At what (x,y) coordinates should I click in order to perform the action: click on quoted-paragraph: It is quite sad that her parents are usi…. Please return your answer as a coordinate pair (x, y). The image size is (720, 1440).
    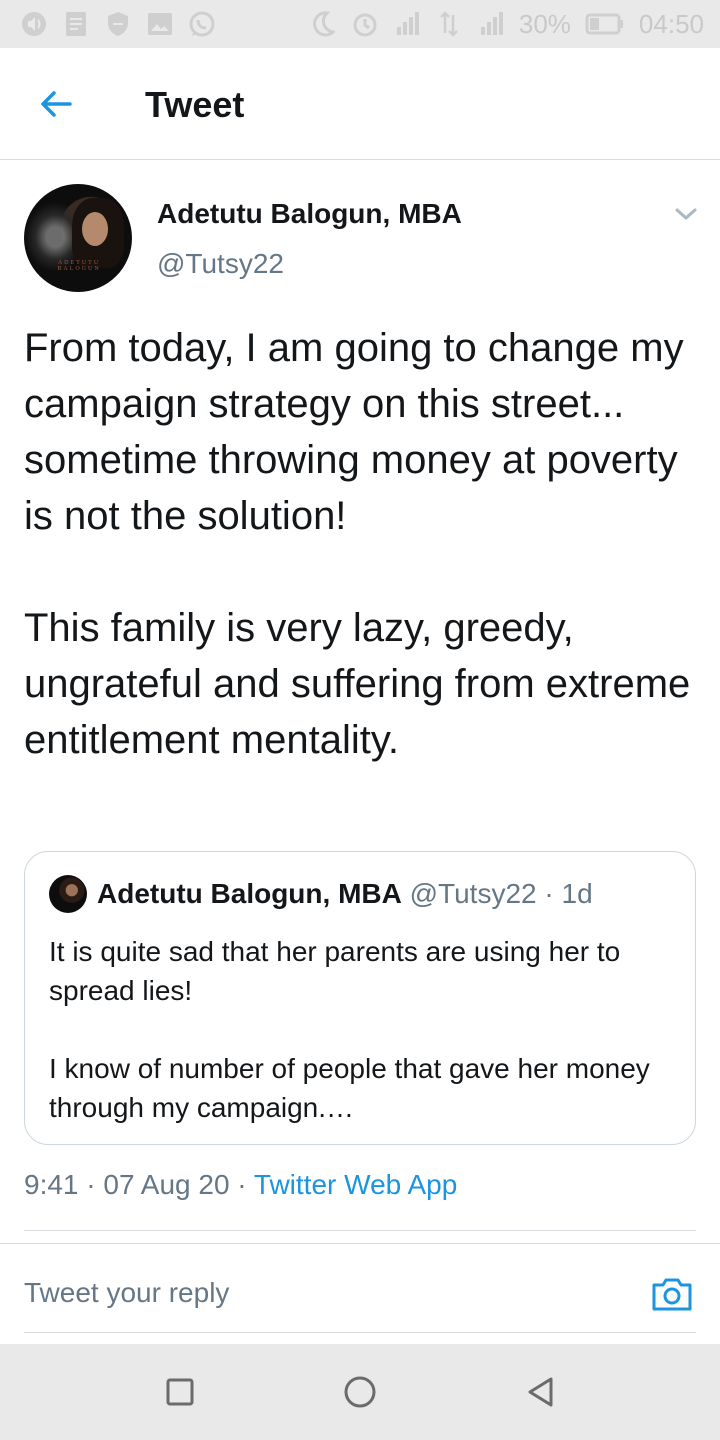
    Looking at the image, I should click on (335, 971).